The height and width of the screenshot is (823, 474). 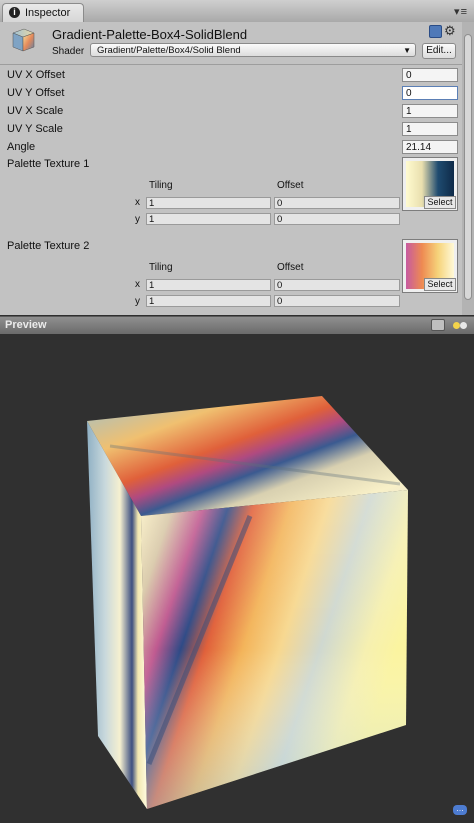 What do you see at coordinates (36, 93) in the screenshot?
I see `uv-y-offset-label: UV Y Offset` at bounding box center [36, 93].